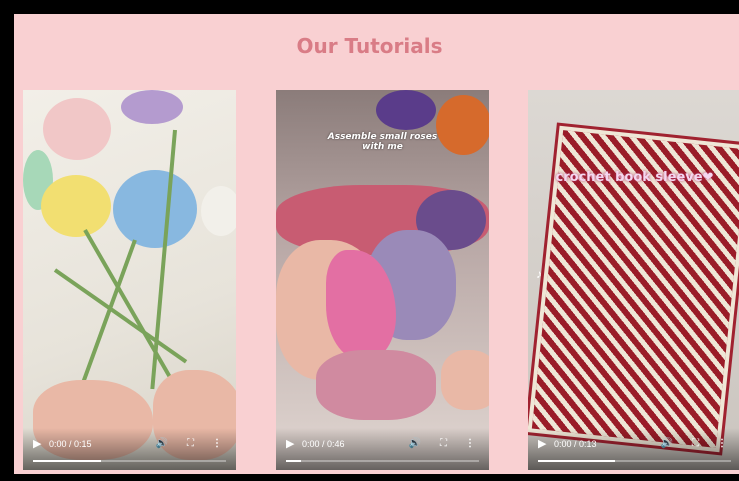 Image resolution: width=739 pixels, height=481 pixels. I want to click on tiktok-icon: ♪, so click(539, 274).